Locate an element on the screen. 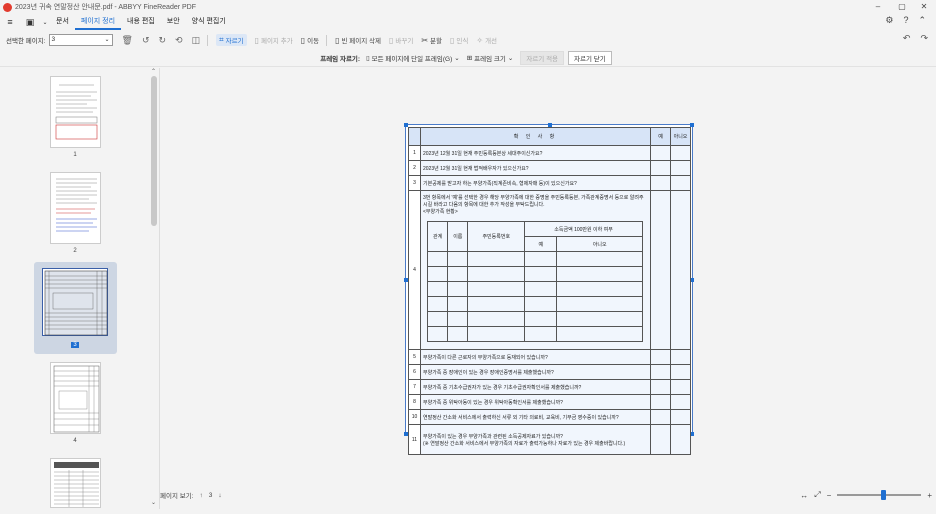 The image size is (936, 514). menu-document: 문서 is located at coordinates (62, 22).